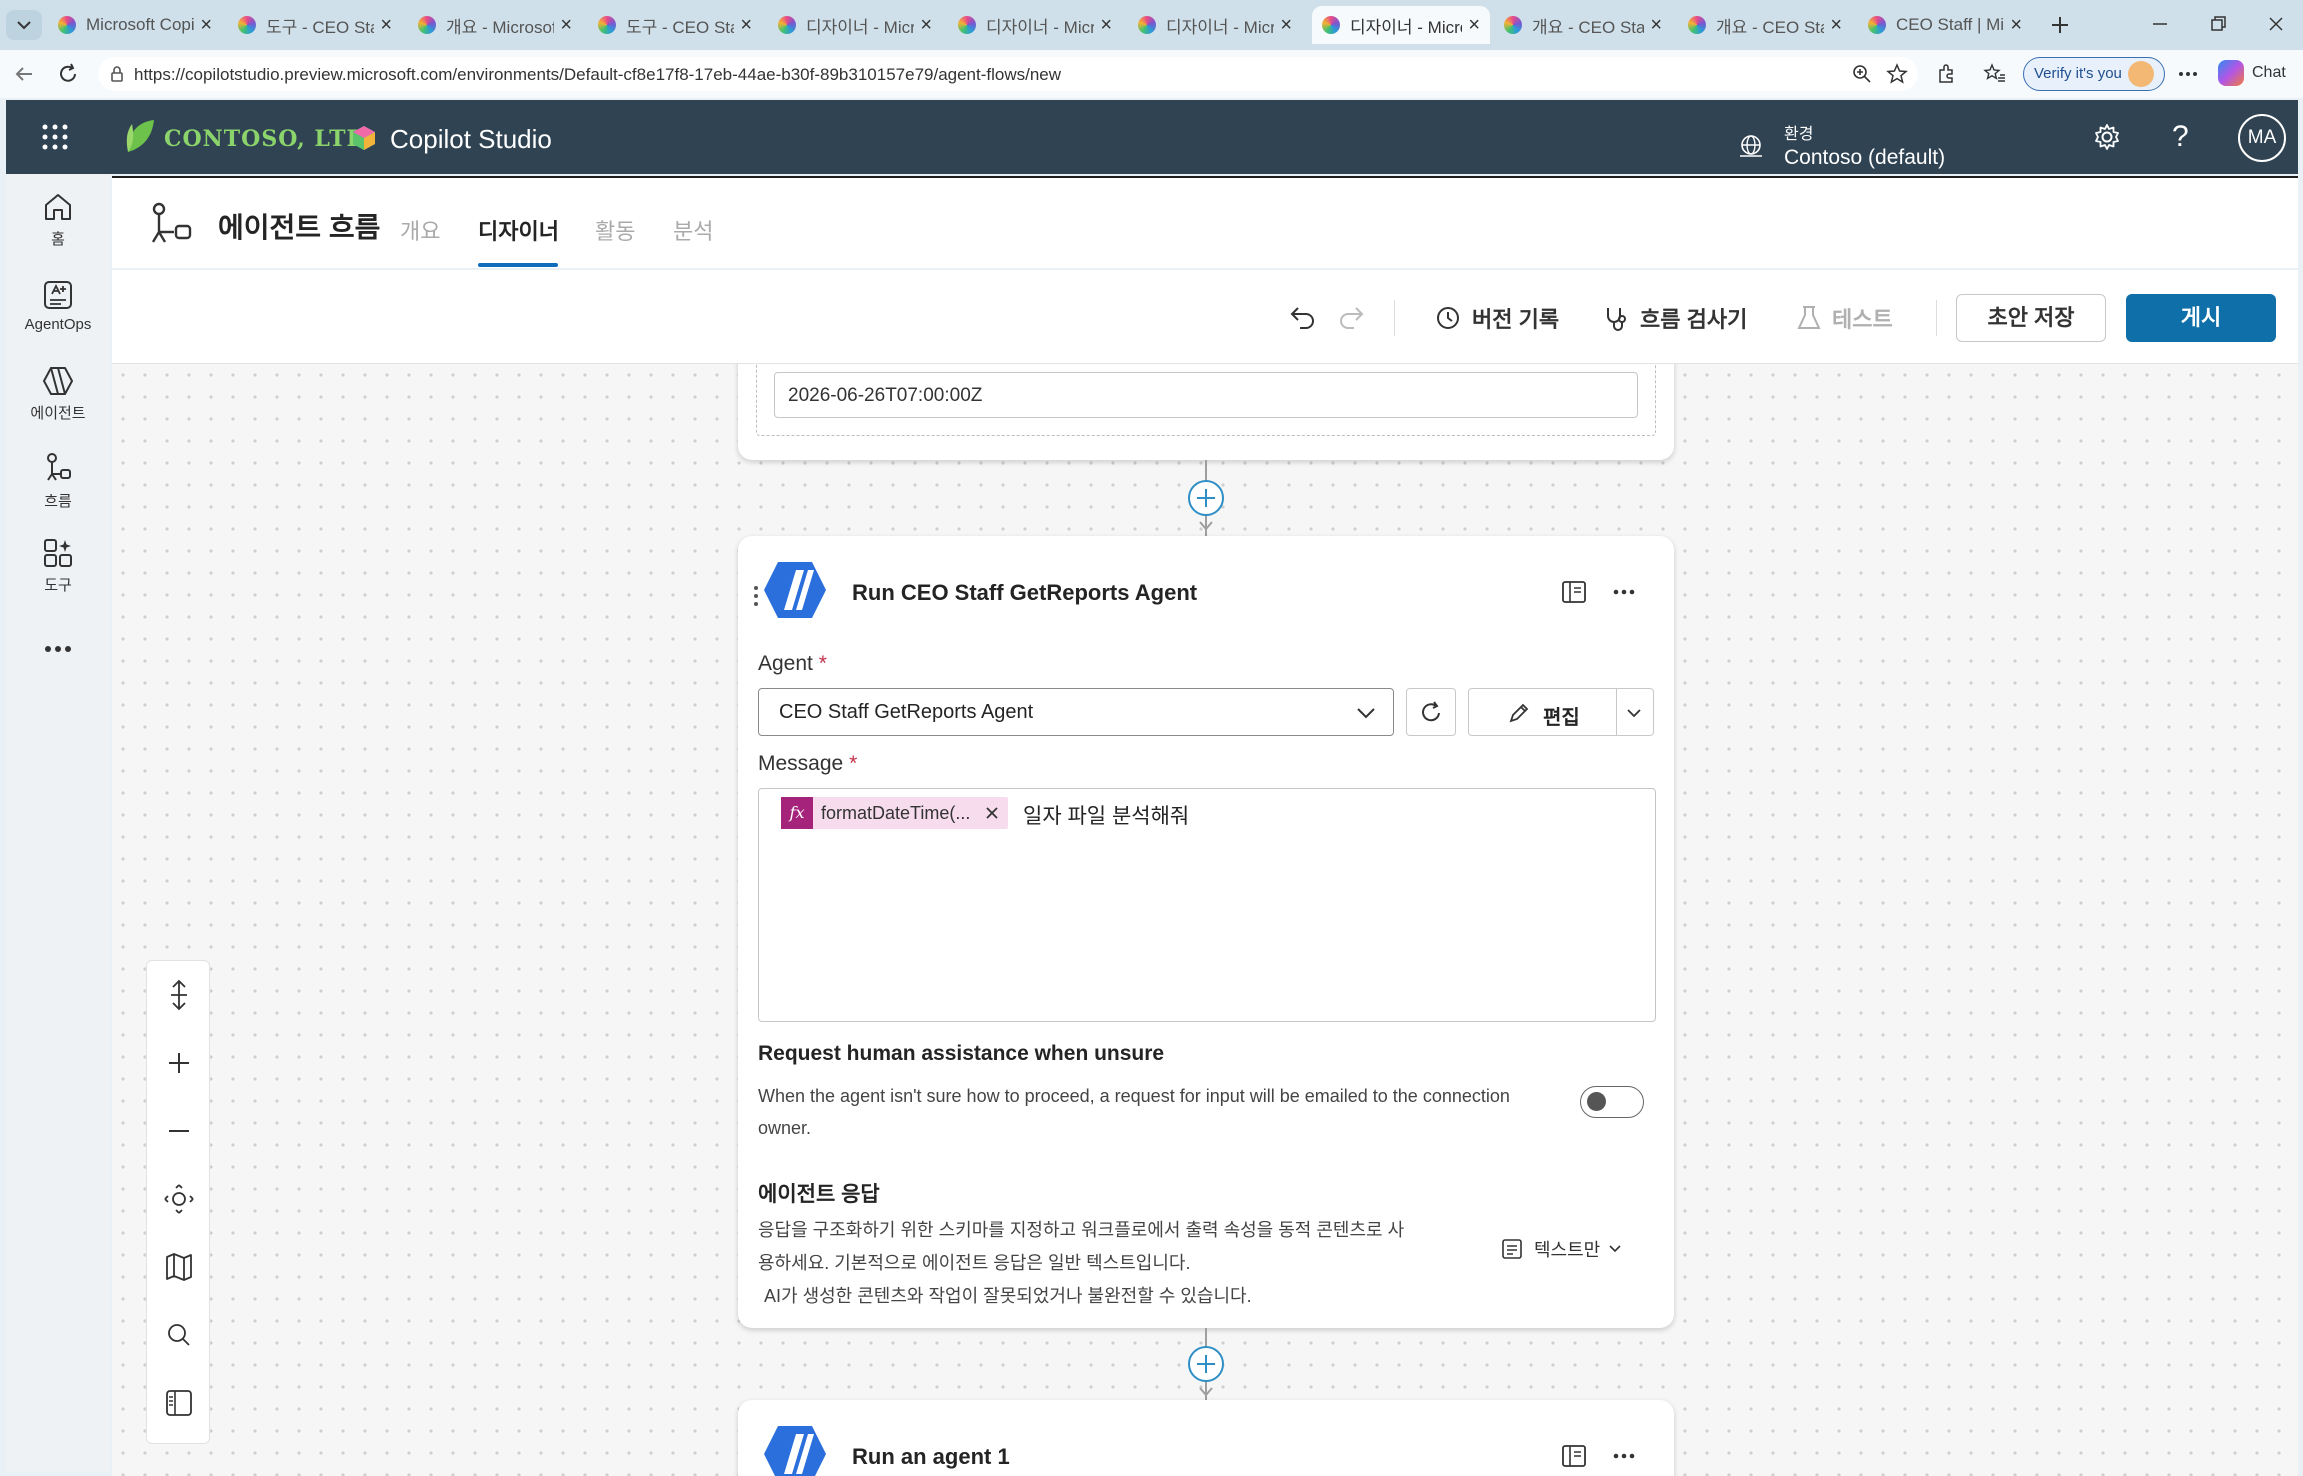 The image size is (2303, 1476). Describe the element at coordinates (117, 74) in the screenshot. I see `site-info-icon` at that location.